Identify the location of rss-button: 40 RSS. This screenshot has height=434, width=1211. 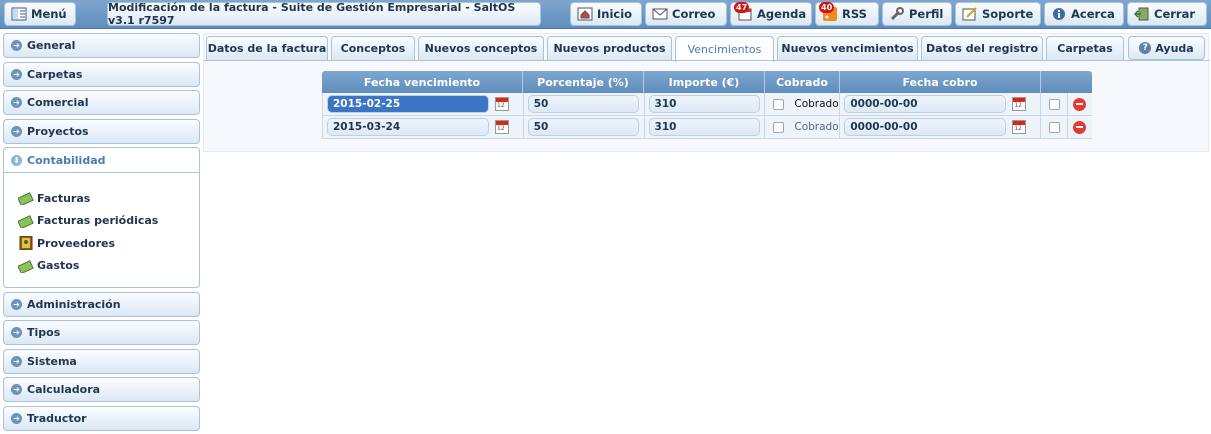
(847, 14).